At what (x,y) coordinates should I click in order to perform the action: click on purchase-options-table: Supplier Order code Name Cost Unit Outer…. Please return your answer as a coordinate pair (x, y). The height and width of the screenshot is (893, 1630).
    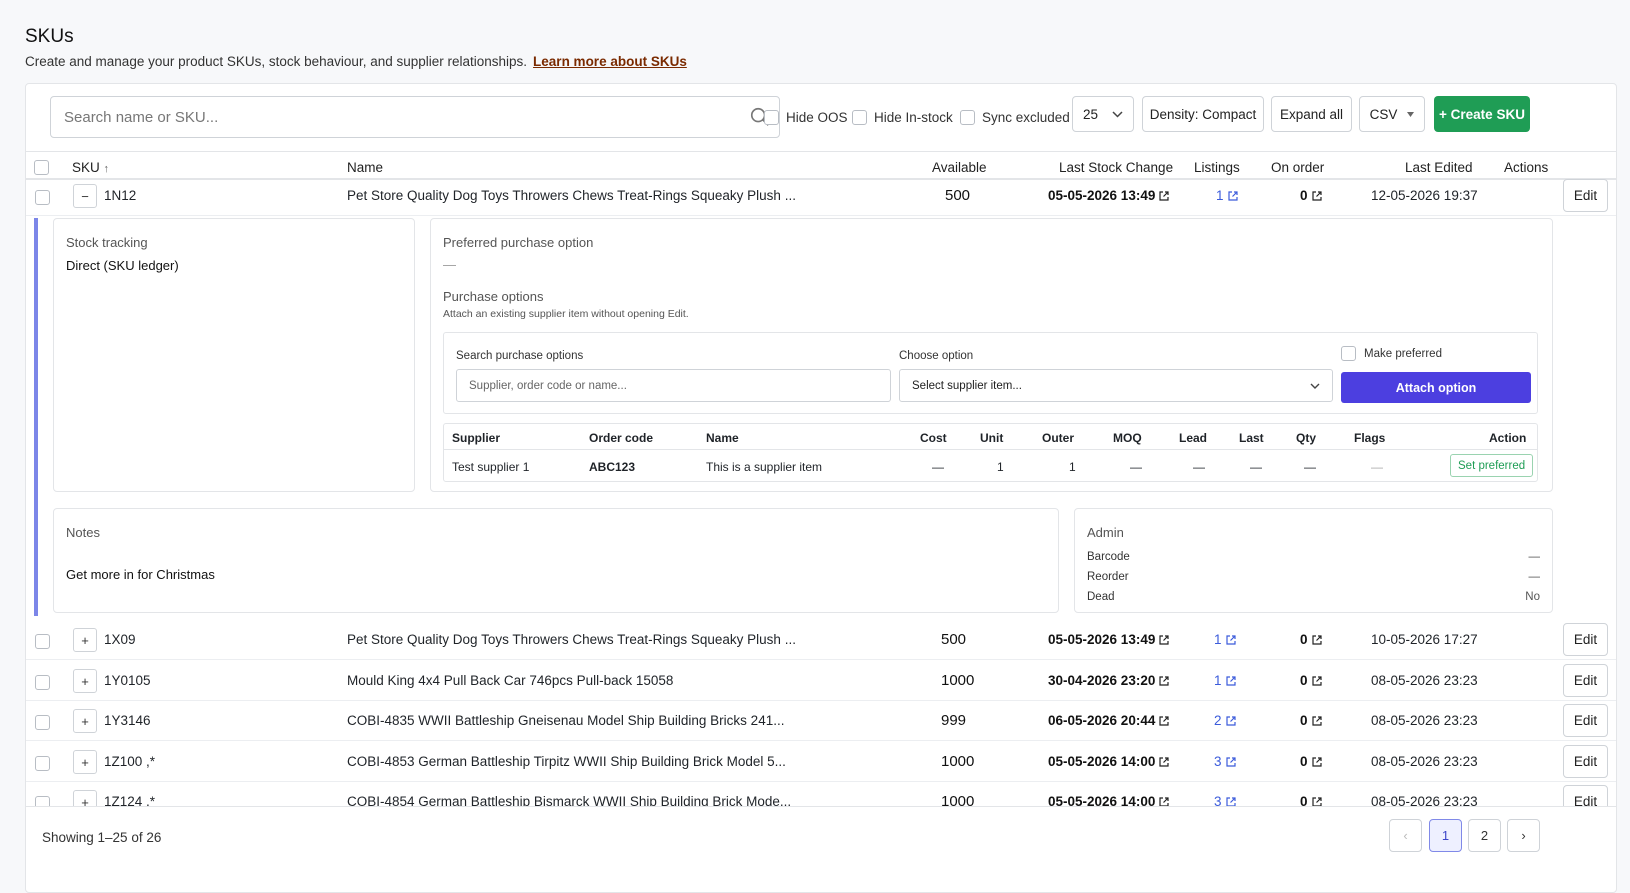
    Looking at the image, I should click on (990, 452).